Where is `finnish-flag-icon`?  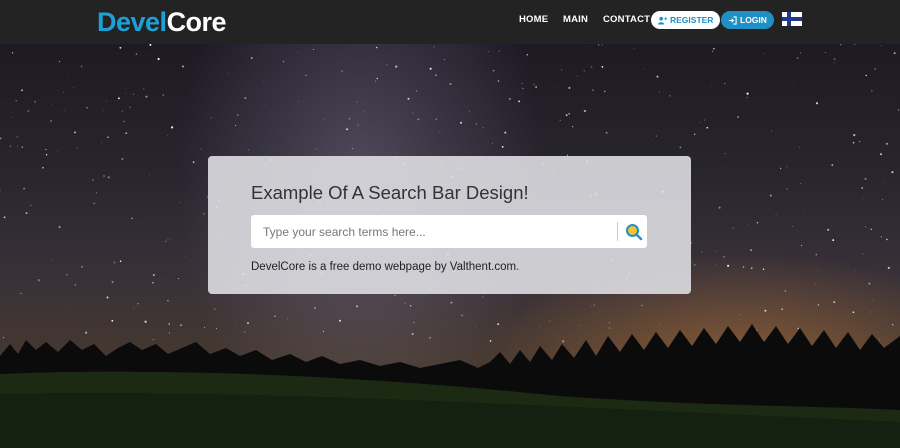
finnish-flag-icon is located at coordinates (792, 19).